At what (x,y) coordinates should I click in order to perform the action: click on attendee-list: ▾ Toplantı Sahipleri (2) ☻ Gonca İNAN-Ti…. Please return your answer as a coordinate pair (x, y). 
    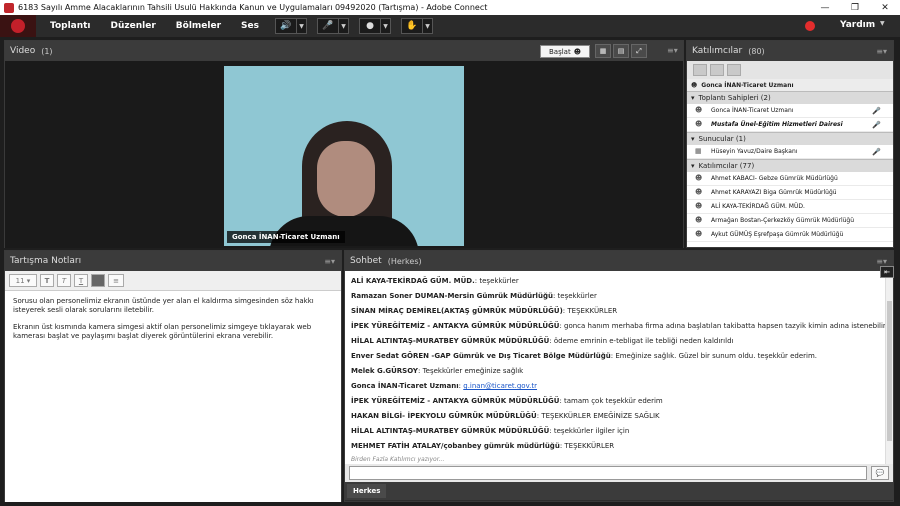
    Looking at the image, I should click on (790, 169).